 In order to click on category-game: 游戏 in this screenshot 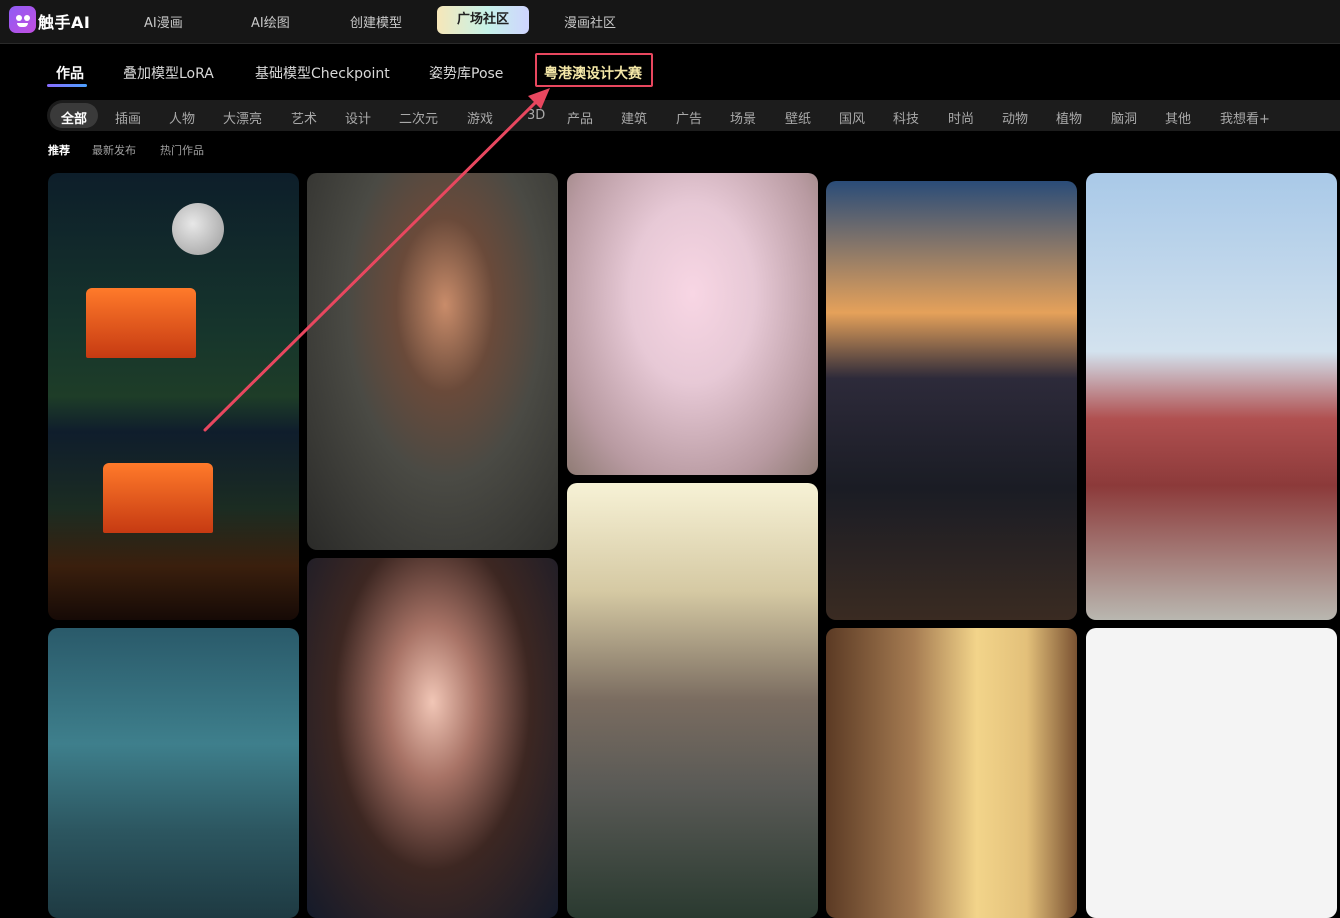, I will do `click(480, 117)`.